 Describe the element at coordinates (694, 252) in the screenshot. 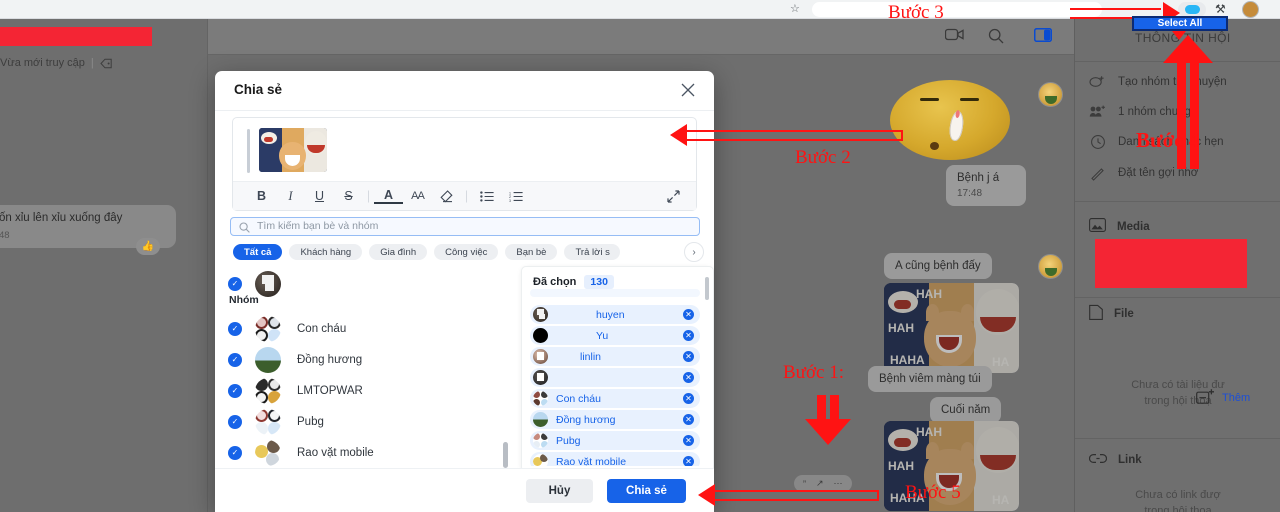

I see `chevron-right-icon: ›` at that location.